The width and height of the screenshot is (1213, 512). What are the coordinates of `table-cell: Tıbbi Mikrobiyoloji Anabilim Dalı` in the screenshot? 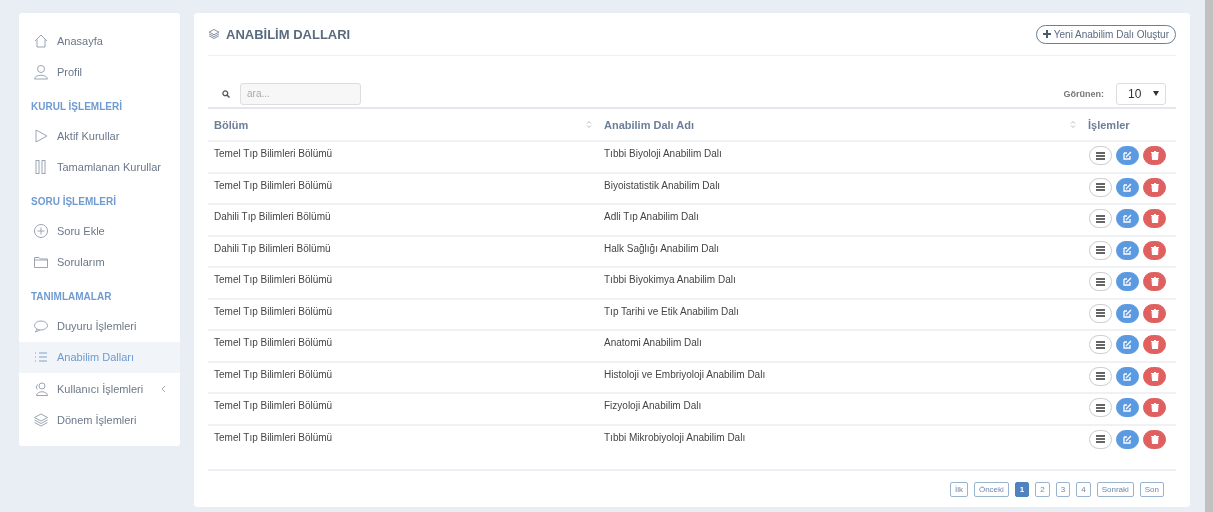 It's located at (675, 437).